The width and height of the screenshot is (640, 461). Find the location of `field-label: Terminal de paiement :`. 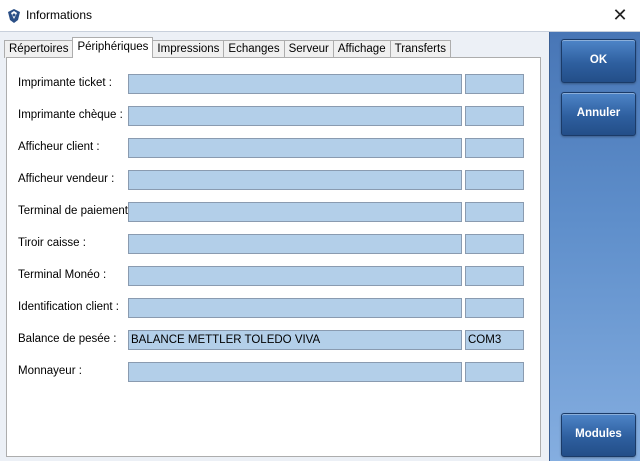

field-label: Terminal de paiement : is located at coordinates (76, 211).